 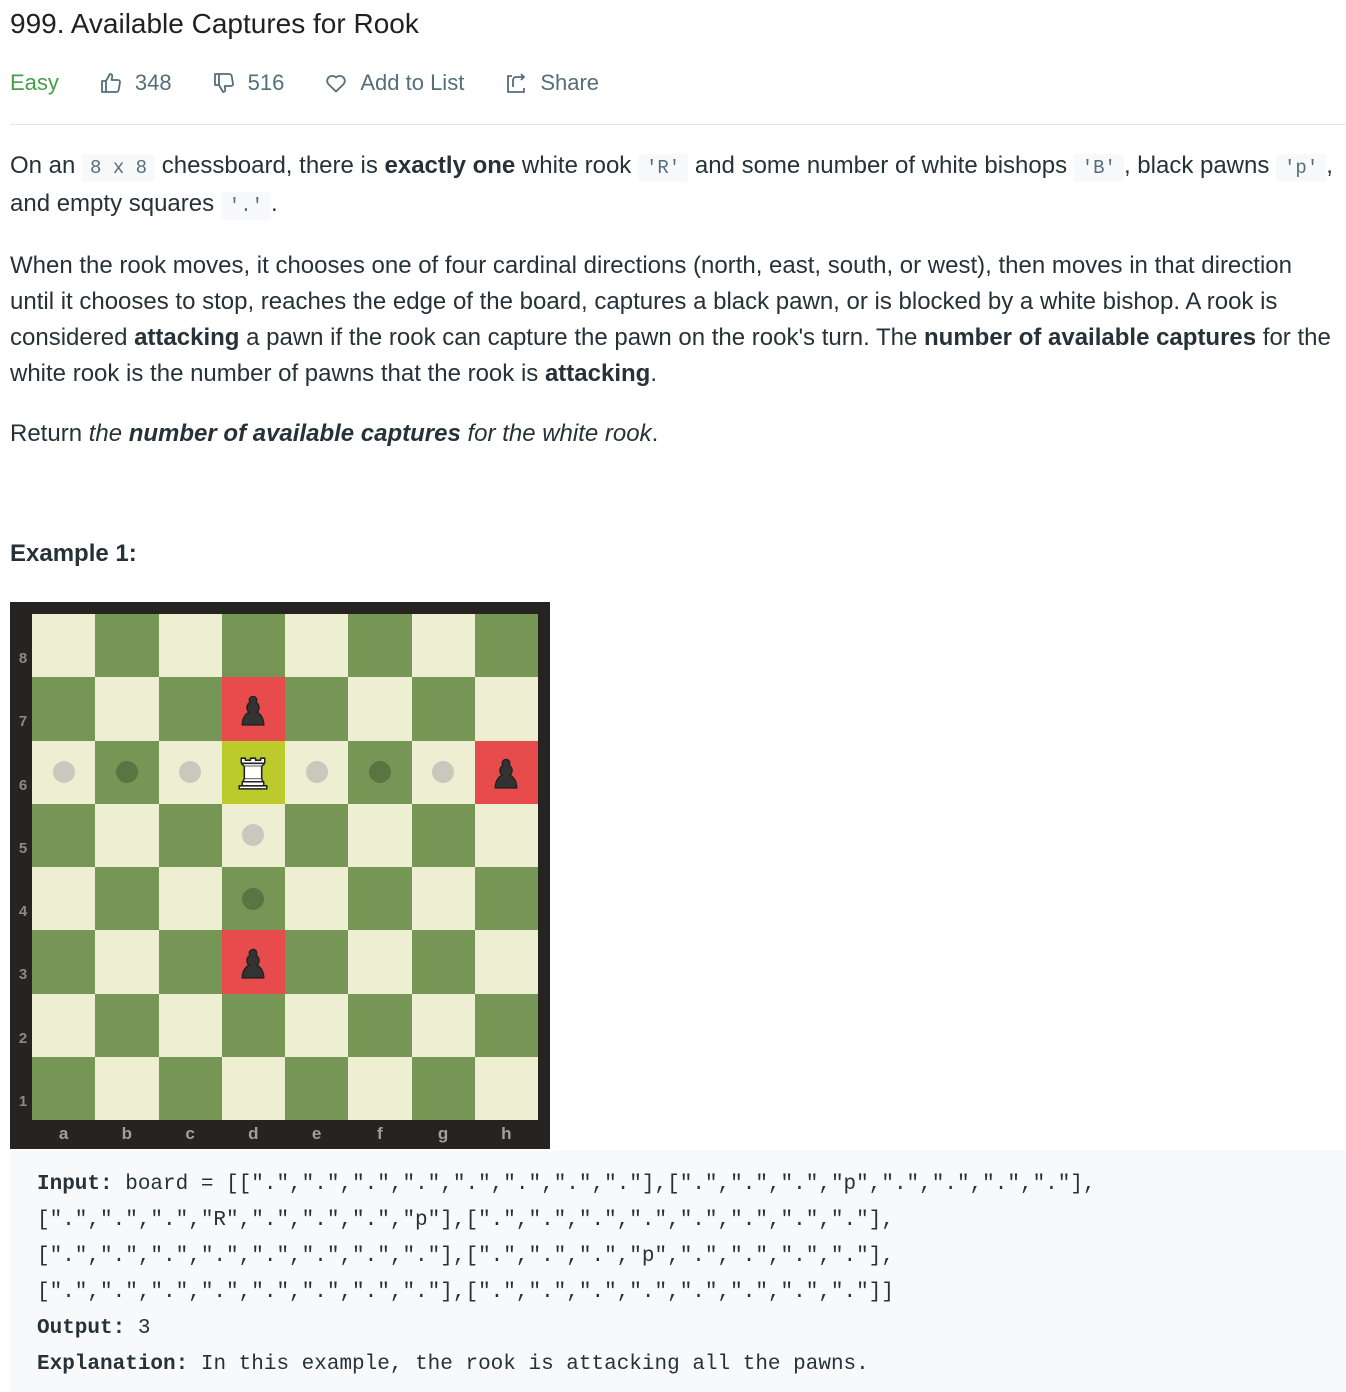 I want to click on add-to-list-label: Add to List, so click(x=412, y=82).